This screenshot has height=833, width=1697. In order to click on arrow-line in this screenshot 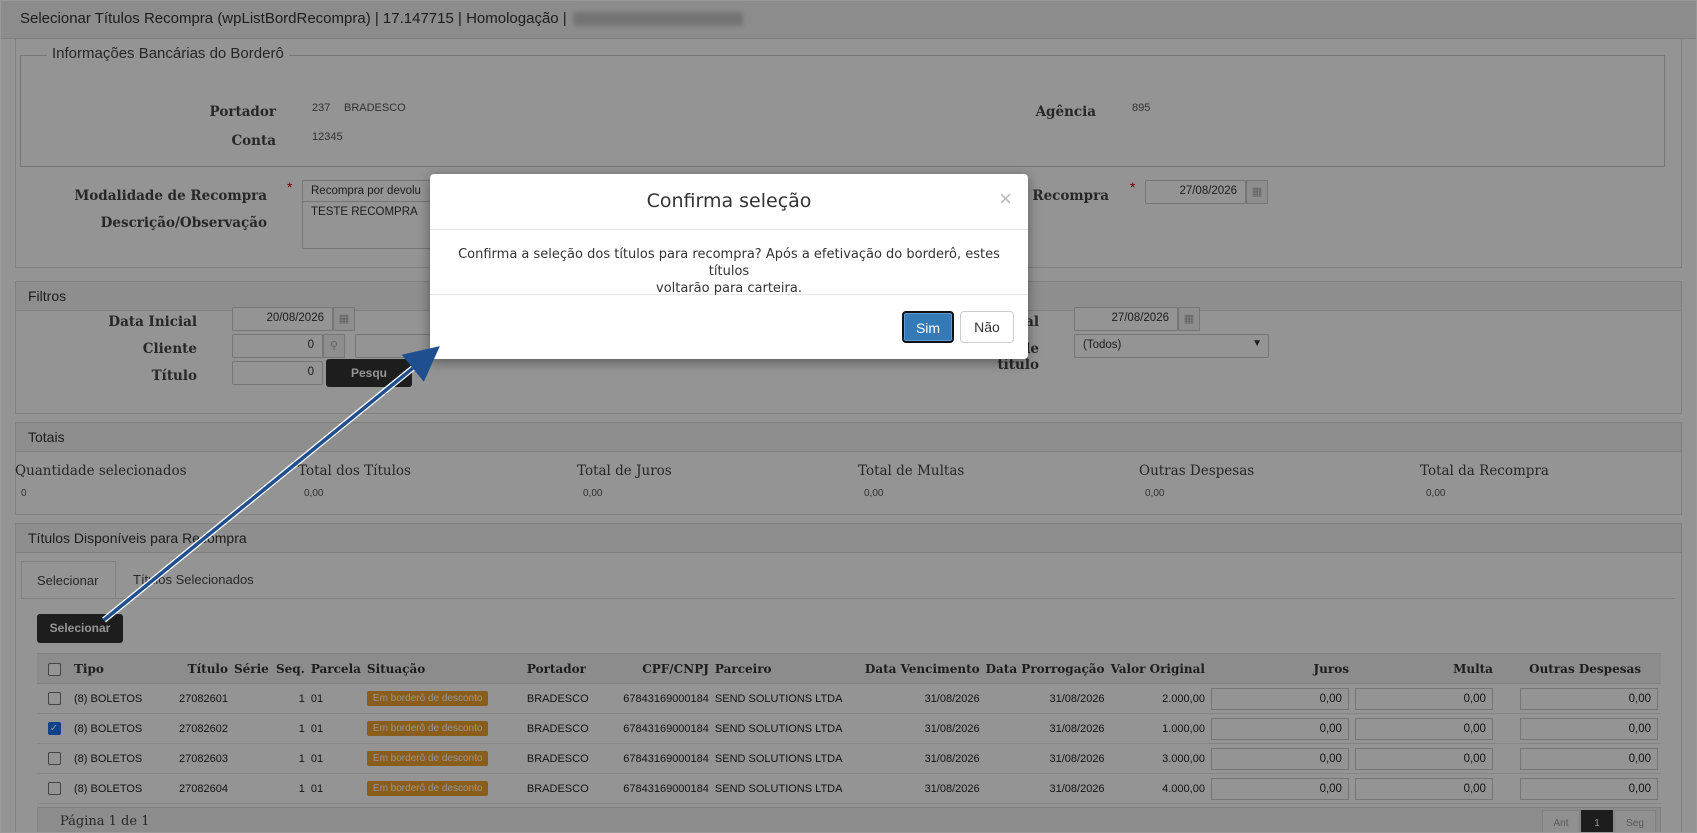, I will do `click(271, 484)`.